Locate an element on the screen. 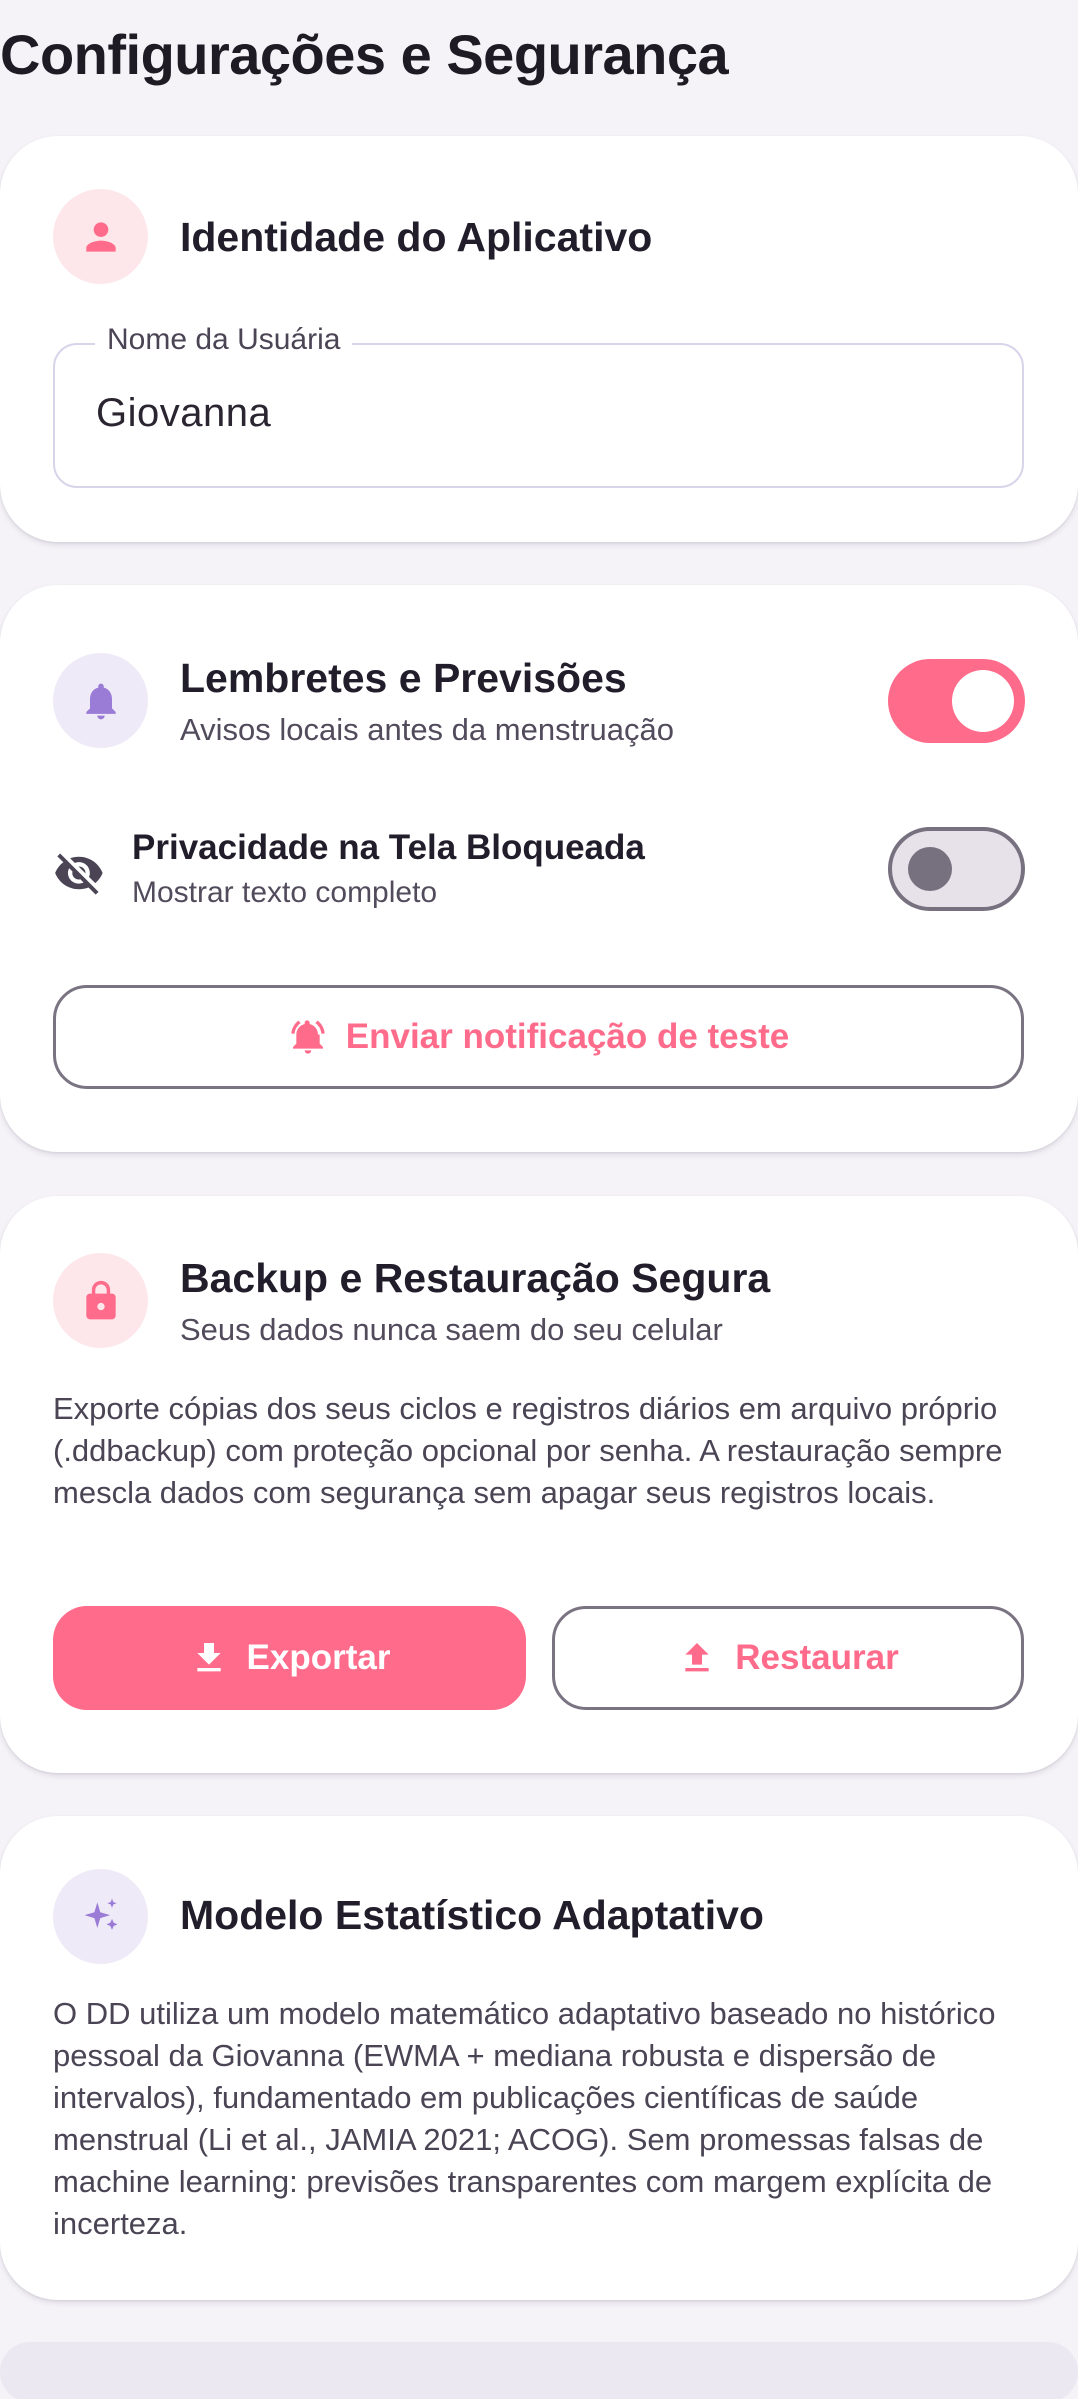 This screenshot has height=2399, width=1078. backup-icon-circle is located at coordinates (100, 1300).